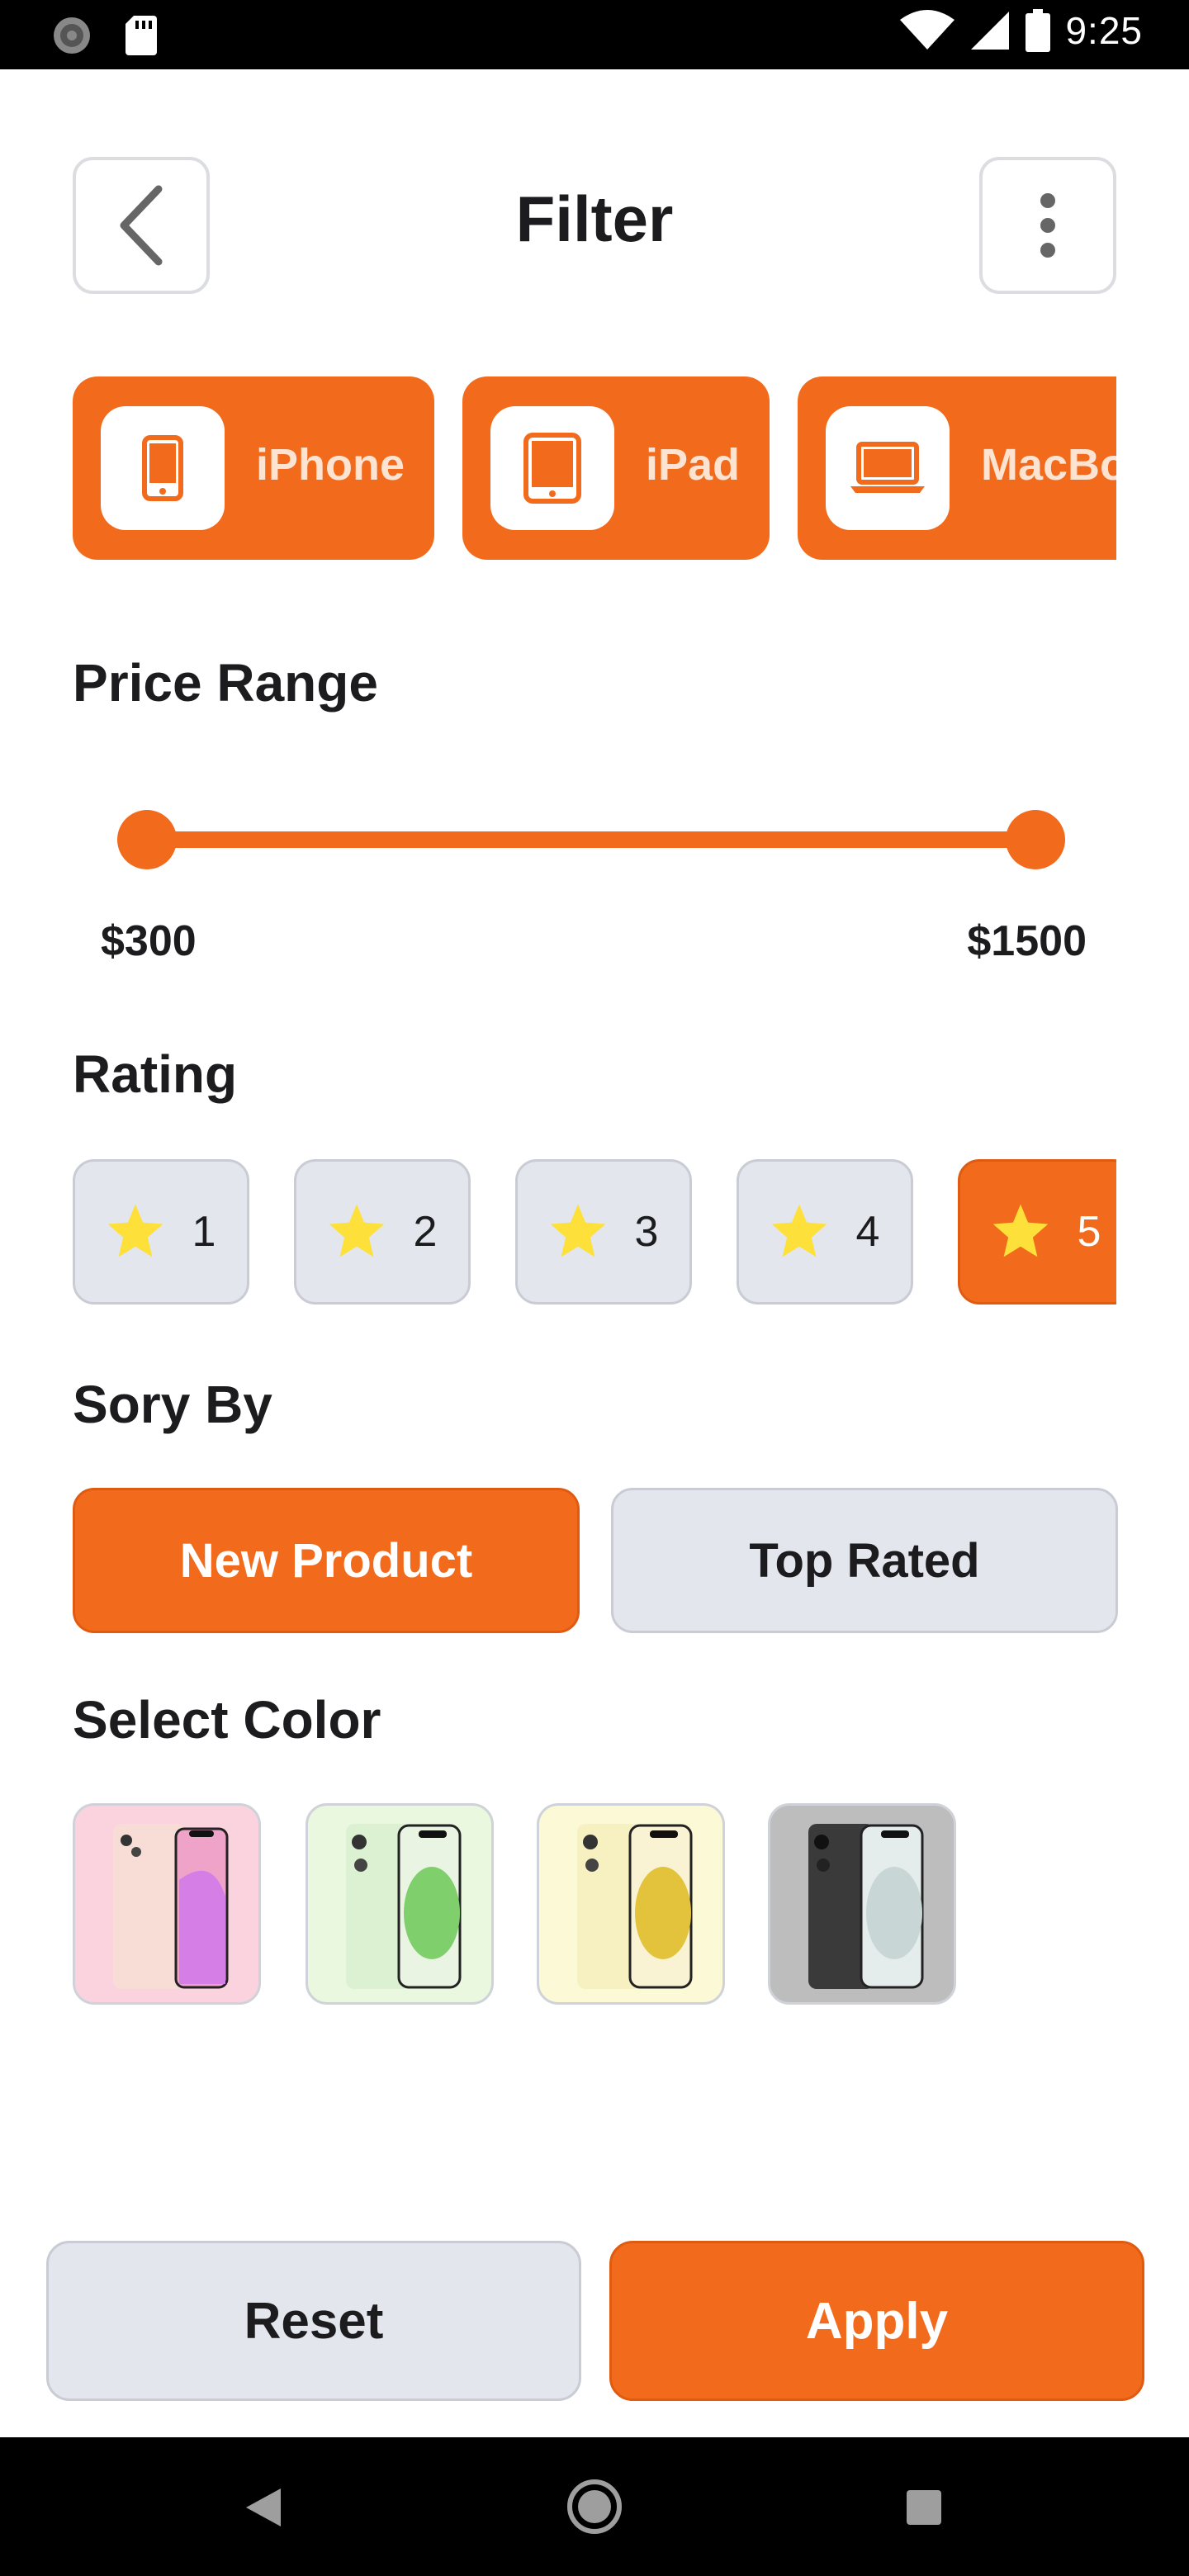 The height and width of the screenshot is (2576, 1189). Describe the element at coordinates (330, 465) in the screenshot. I see `category-label: iPhone` at that location.